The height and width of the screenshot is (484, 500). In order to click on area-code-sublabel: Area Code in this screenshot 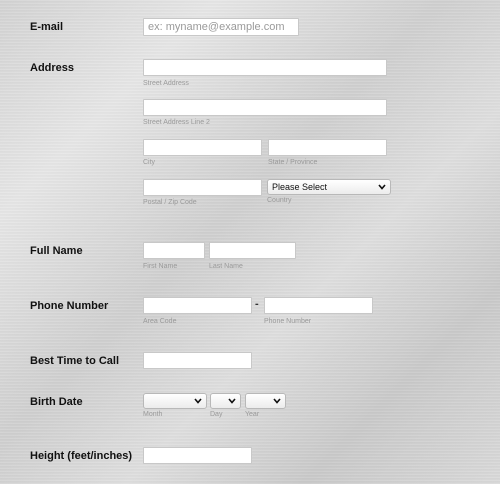, I will do `click(160, 321)`.